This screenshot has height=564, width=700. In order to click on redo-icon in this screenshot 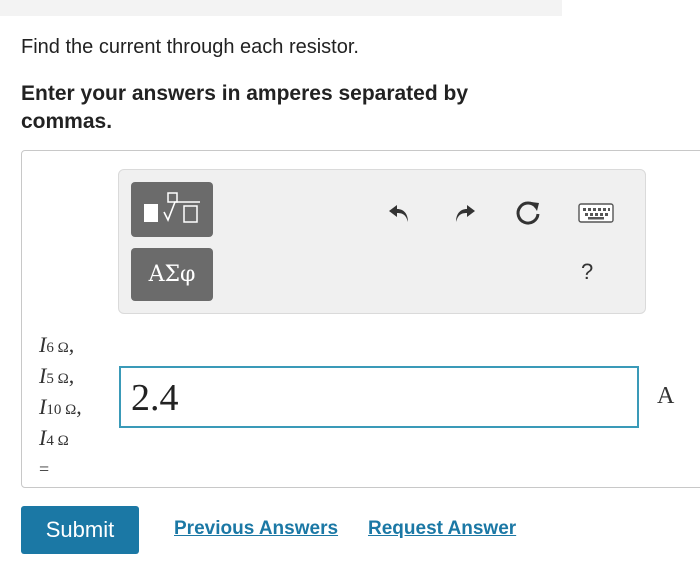, I will do `click(465, 213)`.